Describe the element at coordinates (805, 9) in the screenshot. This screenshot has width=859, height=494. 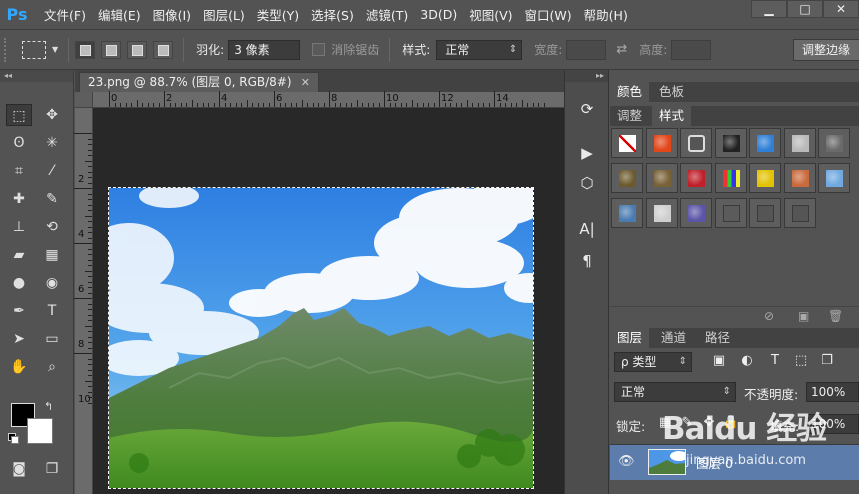
I see `maximize-button: □` at that location.